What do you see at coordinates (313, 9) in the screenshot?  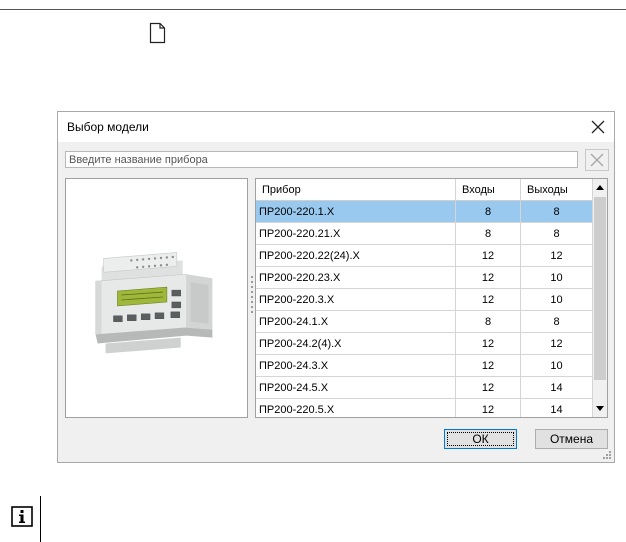 I see `page-top-rule` at bounding box center [313, 9].